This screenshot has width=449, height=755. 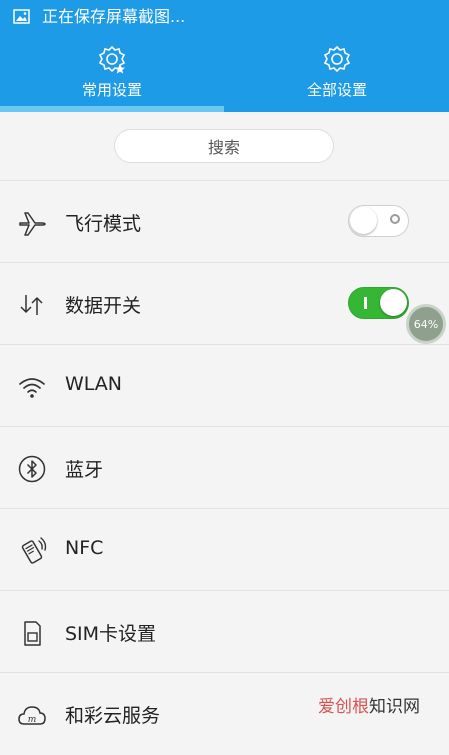 What do you see at coordinates (31, 305) in the screenshot?
I see `data-transfer-icon` at bounding box center [31, 305].